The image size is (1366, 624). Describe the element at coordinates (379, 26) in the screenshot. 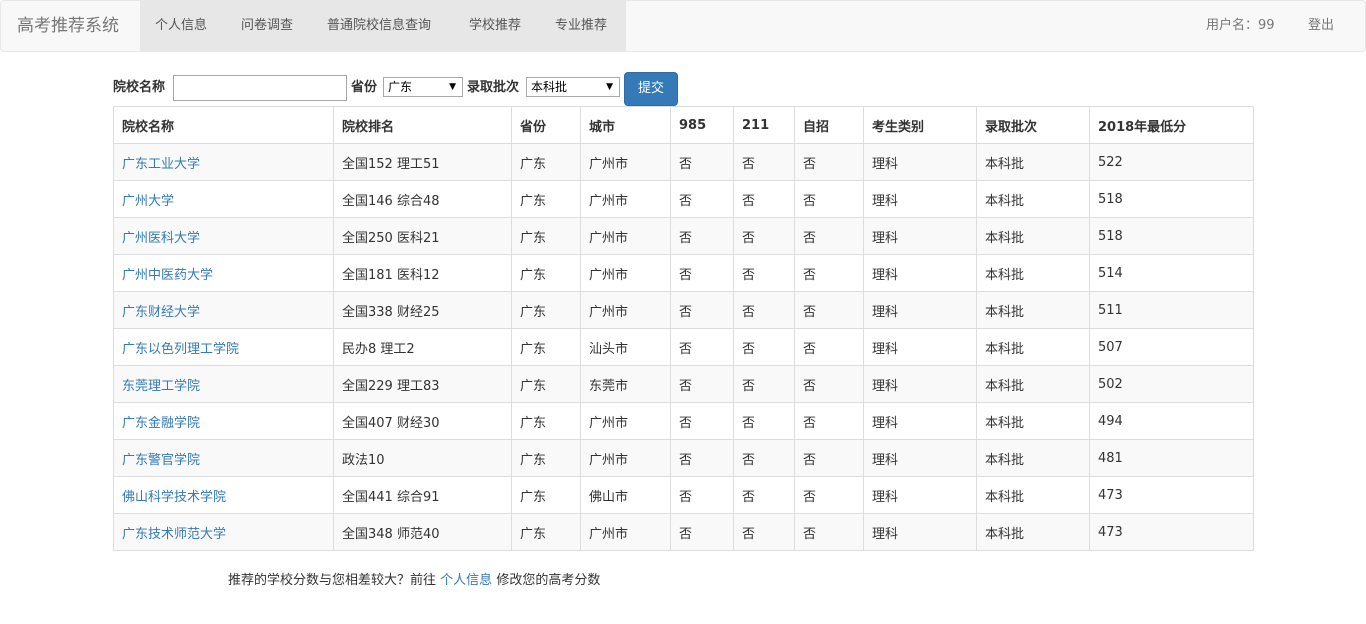

I see `nav-school-search: 普通院校信息查询` at that location.